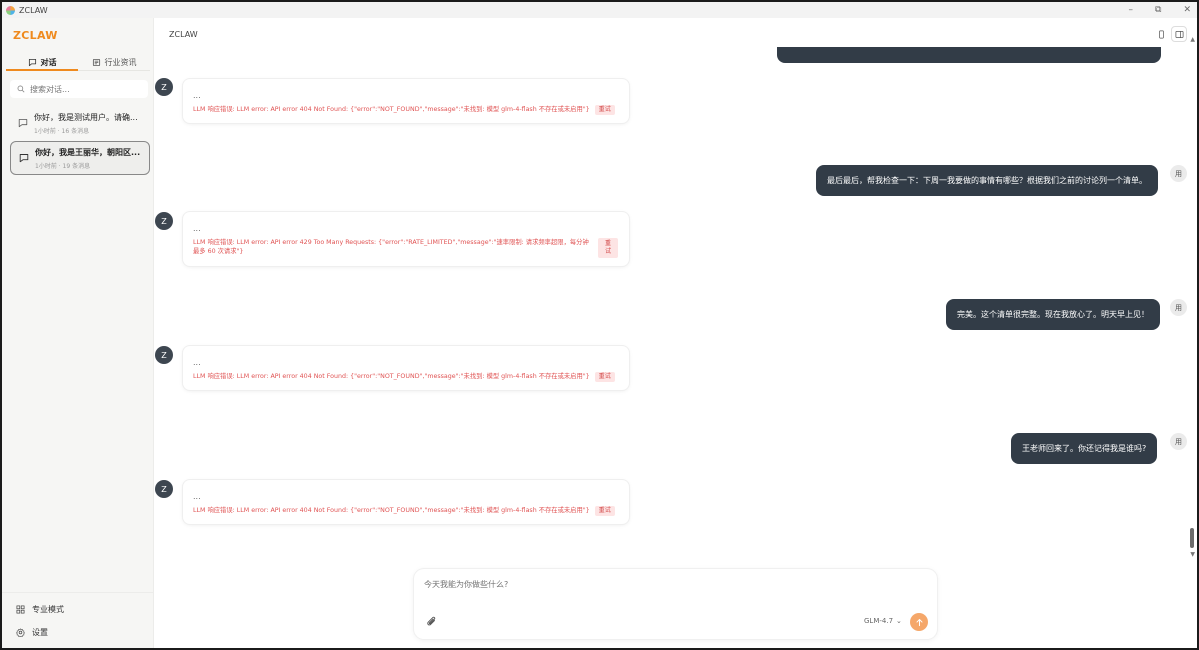  What do you see at coordinates (35, 35) in the screenshot?
I see `brand-logo: ZCLAW` at bounding box center [35, 35].